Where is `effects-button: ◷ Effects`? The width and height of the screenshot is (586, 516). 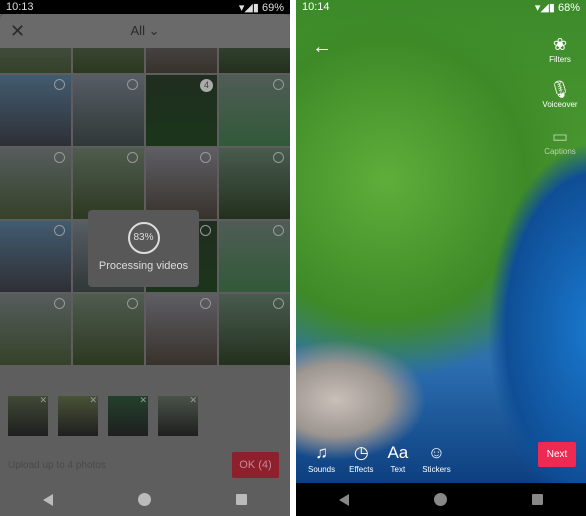 effects-button: ◷ Effects is located at coordinates (361, 458).